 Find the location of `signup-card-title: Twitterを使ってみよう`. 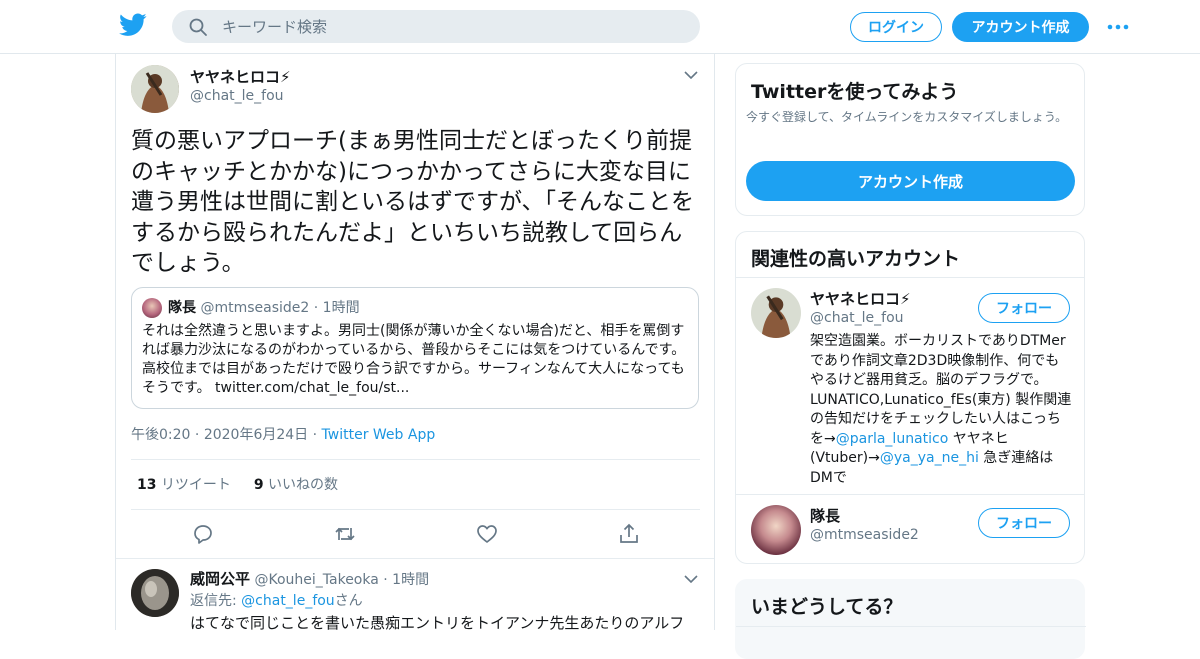

signup-card-title: Twitterを使ってみよう is located at coordinates (855, 92).